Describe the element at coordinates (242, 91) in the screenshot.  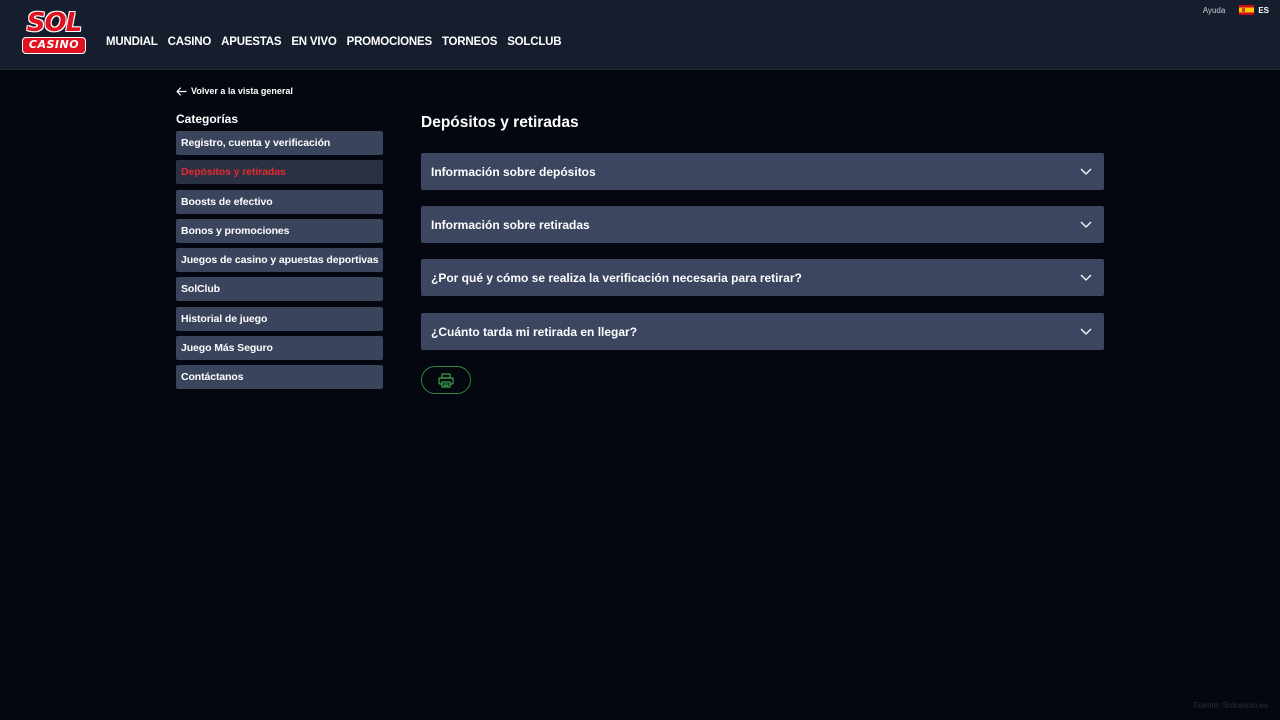
I see `back-link-label: Volver a la vista general` at that location.